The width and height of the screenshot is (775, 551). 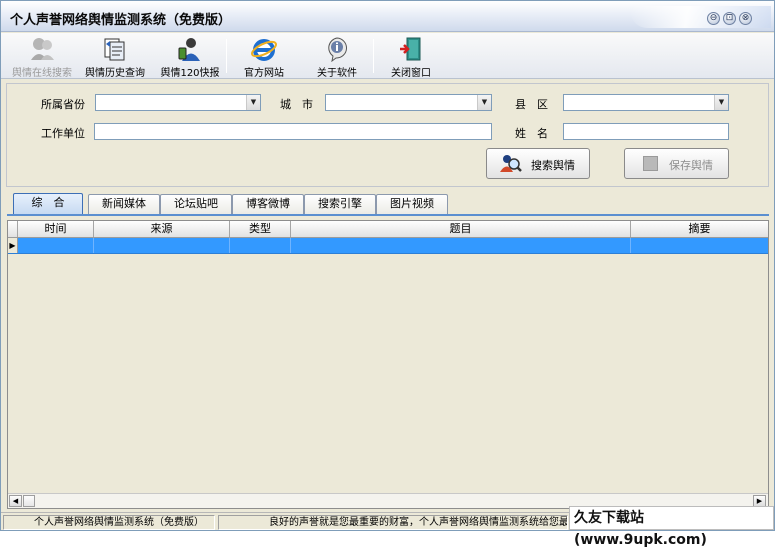 I want to click on grid-header: 时间 来源 类型 题目 摘要, so click(x=388, y=229).